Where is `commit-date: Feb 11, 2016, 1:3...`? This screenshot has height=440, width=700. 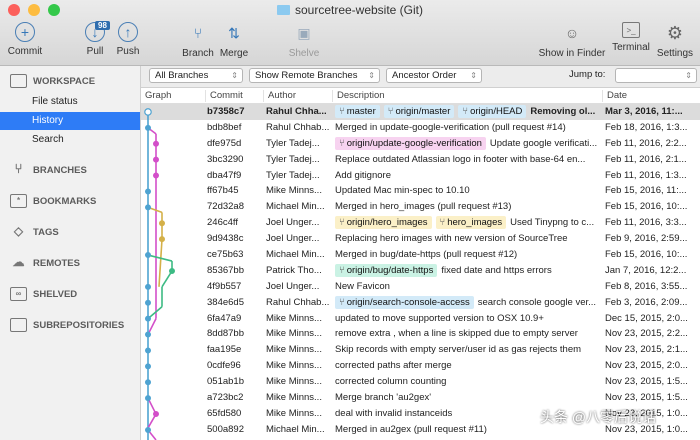 commit-date: Feb 11, 2016, 1:3... is located at coordinates (646, 175).